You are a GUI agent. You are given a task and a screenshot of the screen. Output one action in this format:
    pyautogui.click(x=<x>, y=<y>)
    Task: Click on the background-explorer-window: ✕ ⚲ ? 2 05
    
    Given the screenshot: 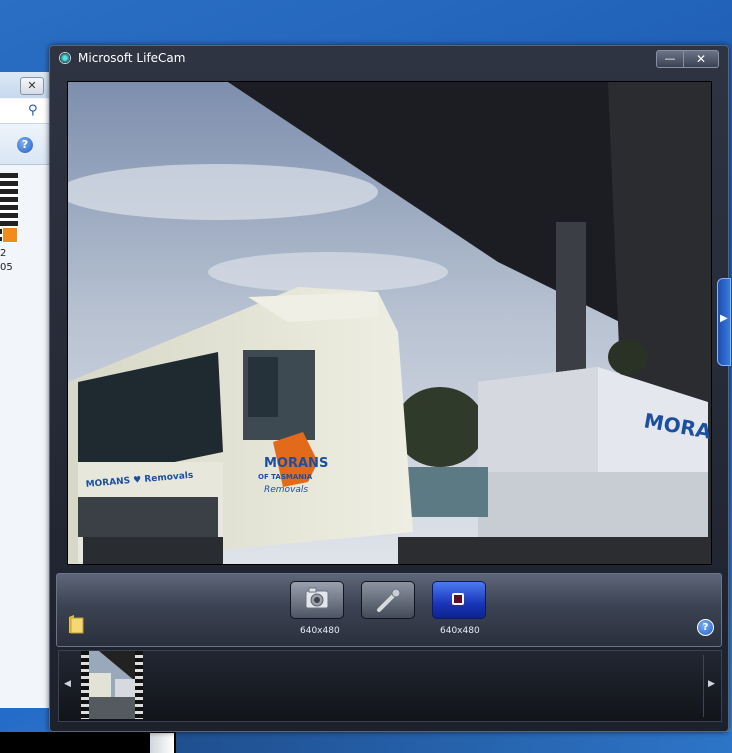 What is the action you would take?
    pyautogui.click(x=25, y=390)
    